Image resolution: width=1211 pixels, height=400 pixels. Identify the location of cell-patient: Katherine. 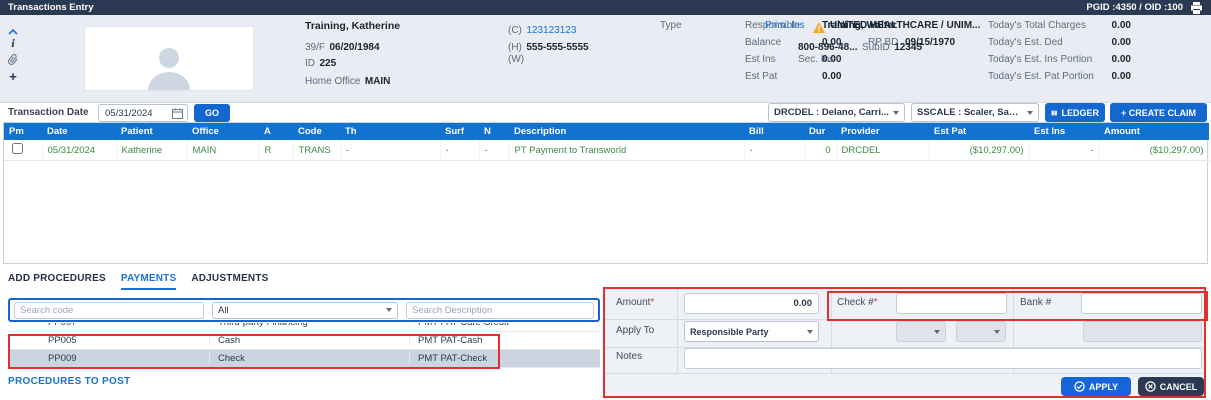
(152, 150).